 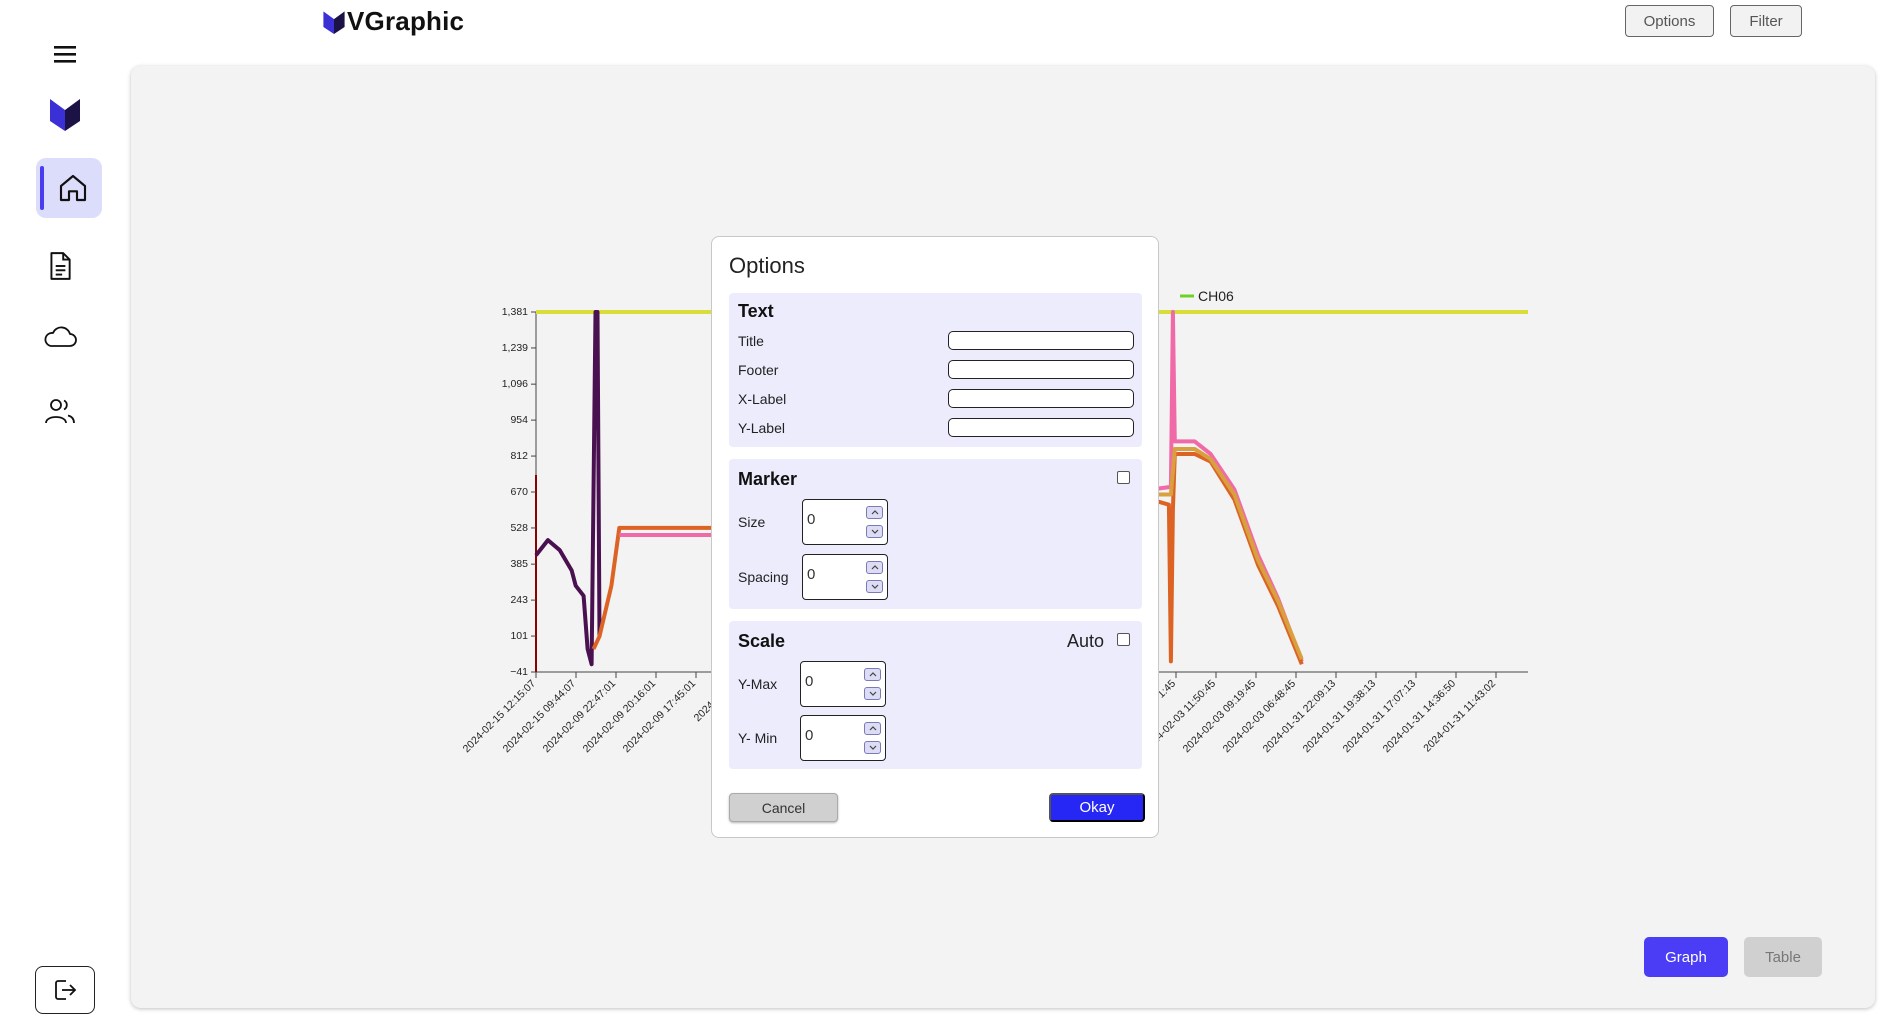 I want to click on ymax-decrement-button, so click(x=872, y=693).